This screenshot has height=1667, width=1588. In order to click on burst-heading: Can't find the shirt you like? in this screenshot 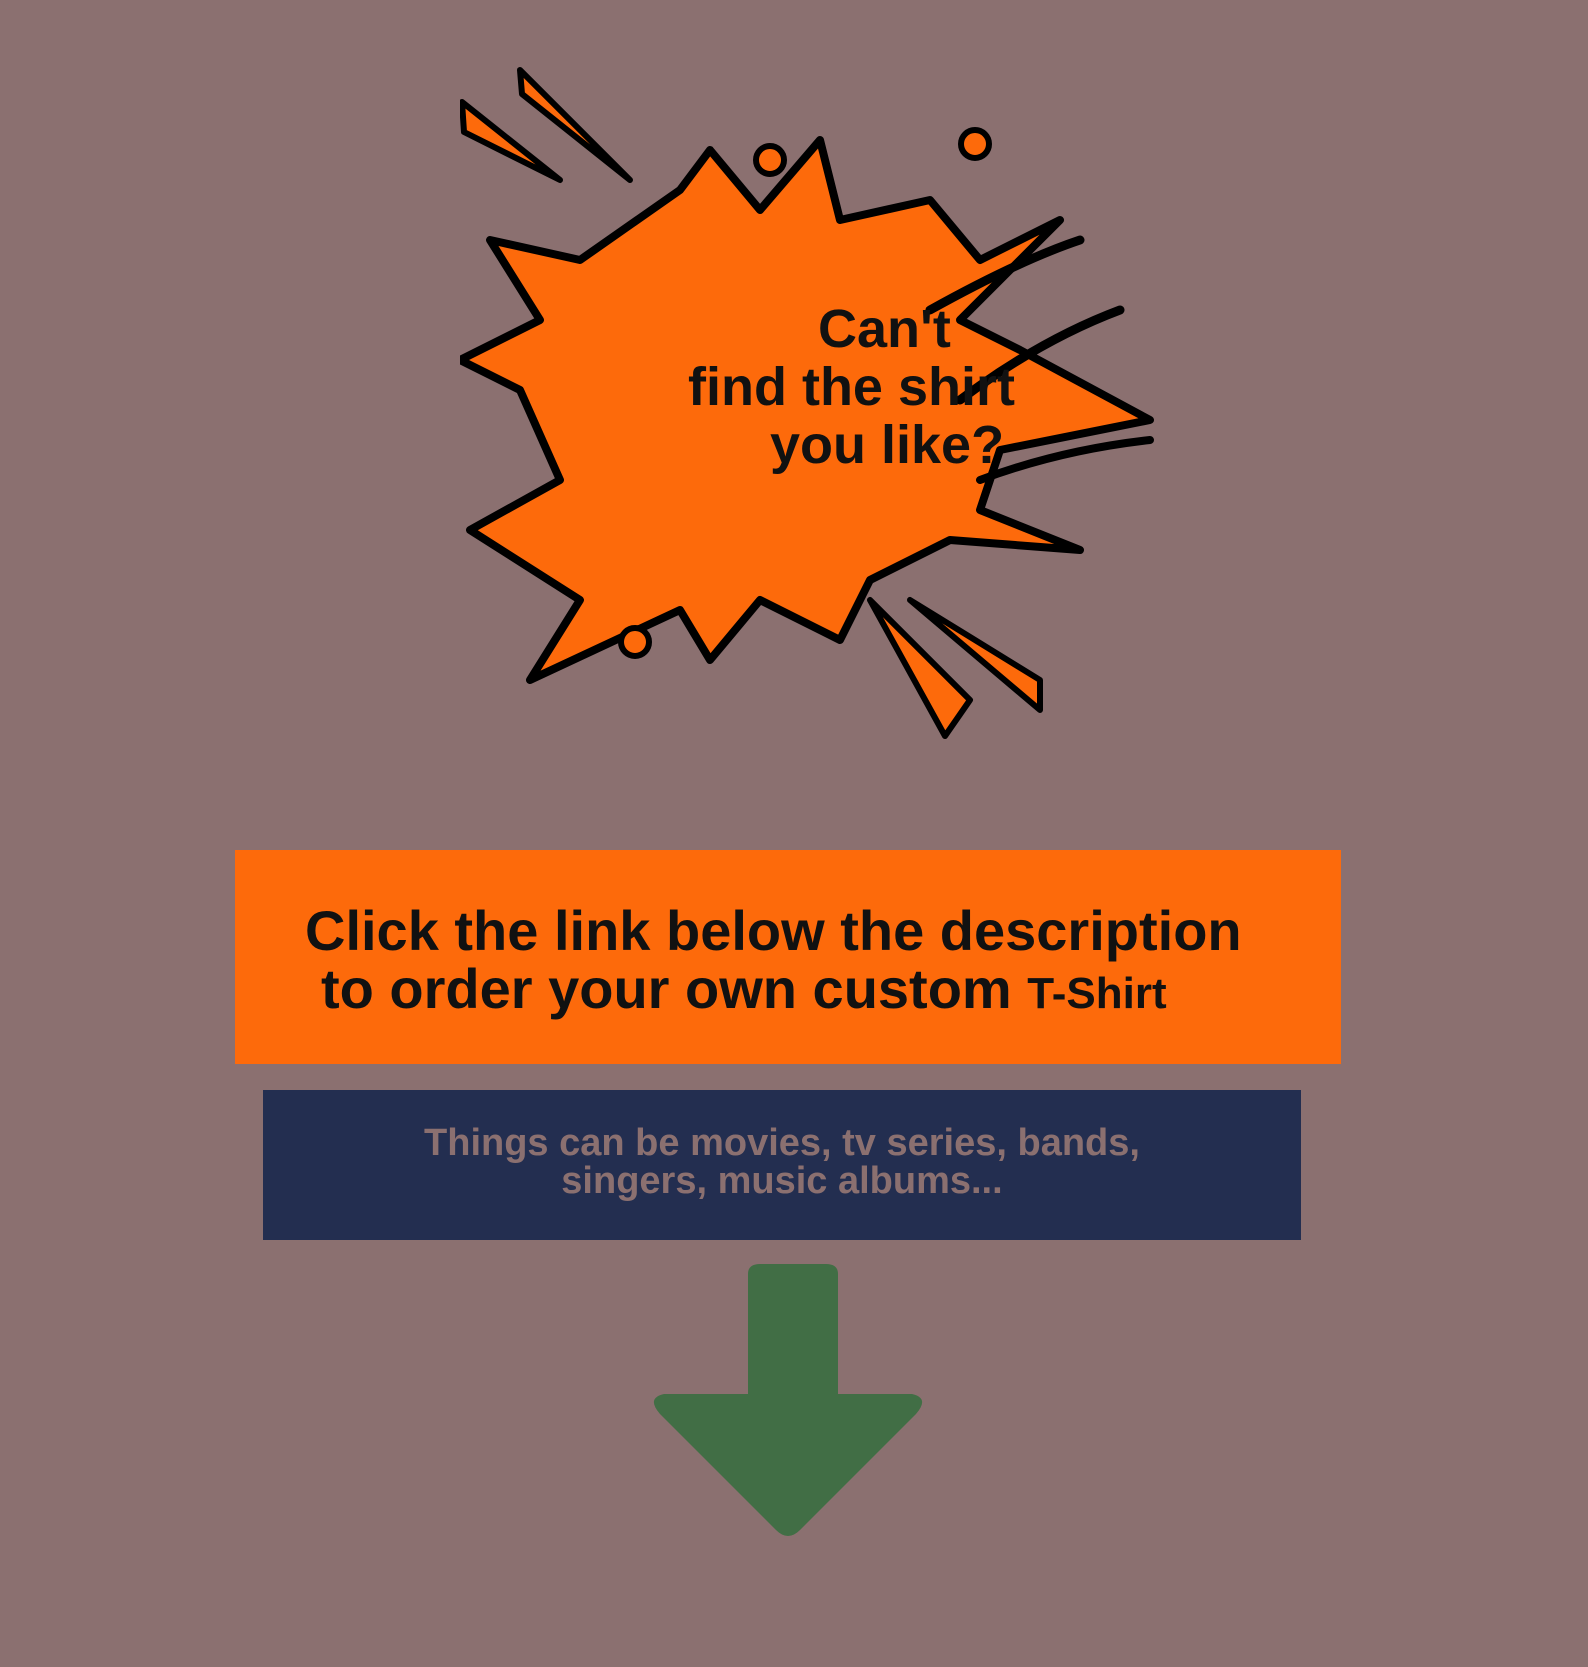, I will do `click(792, 387)`.